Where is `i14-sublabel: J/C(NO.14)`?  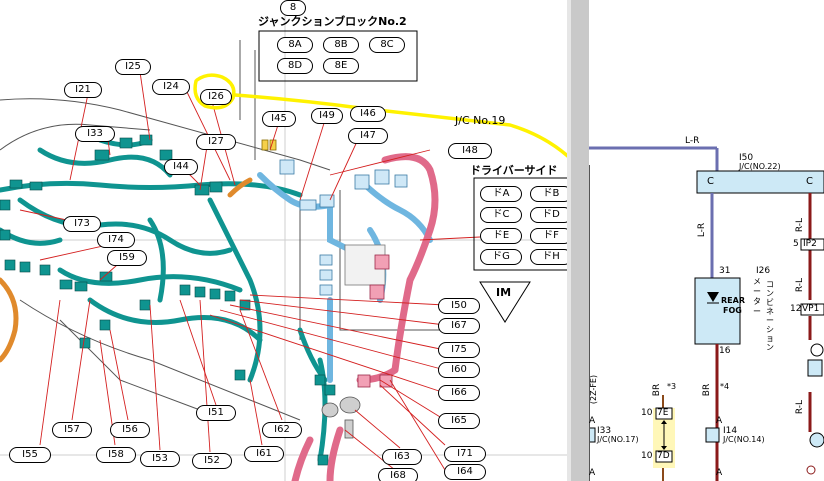
i14-sublabel: J/C(NO.14) is located at coordinates (744, 439).